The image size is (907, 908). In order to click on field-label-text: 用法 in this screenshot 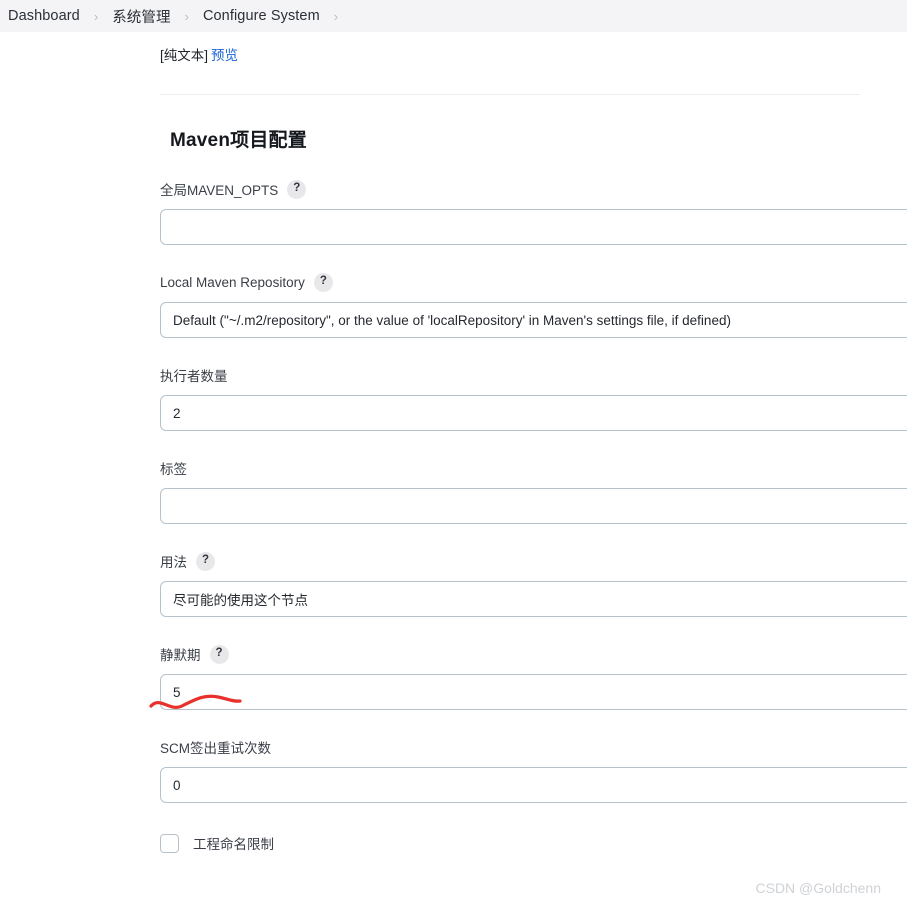, I will do `click(173, 562)`.